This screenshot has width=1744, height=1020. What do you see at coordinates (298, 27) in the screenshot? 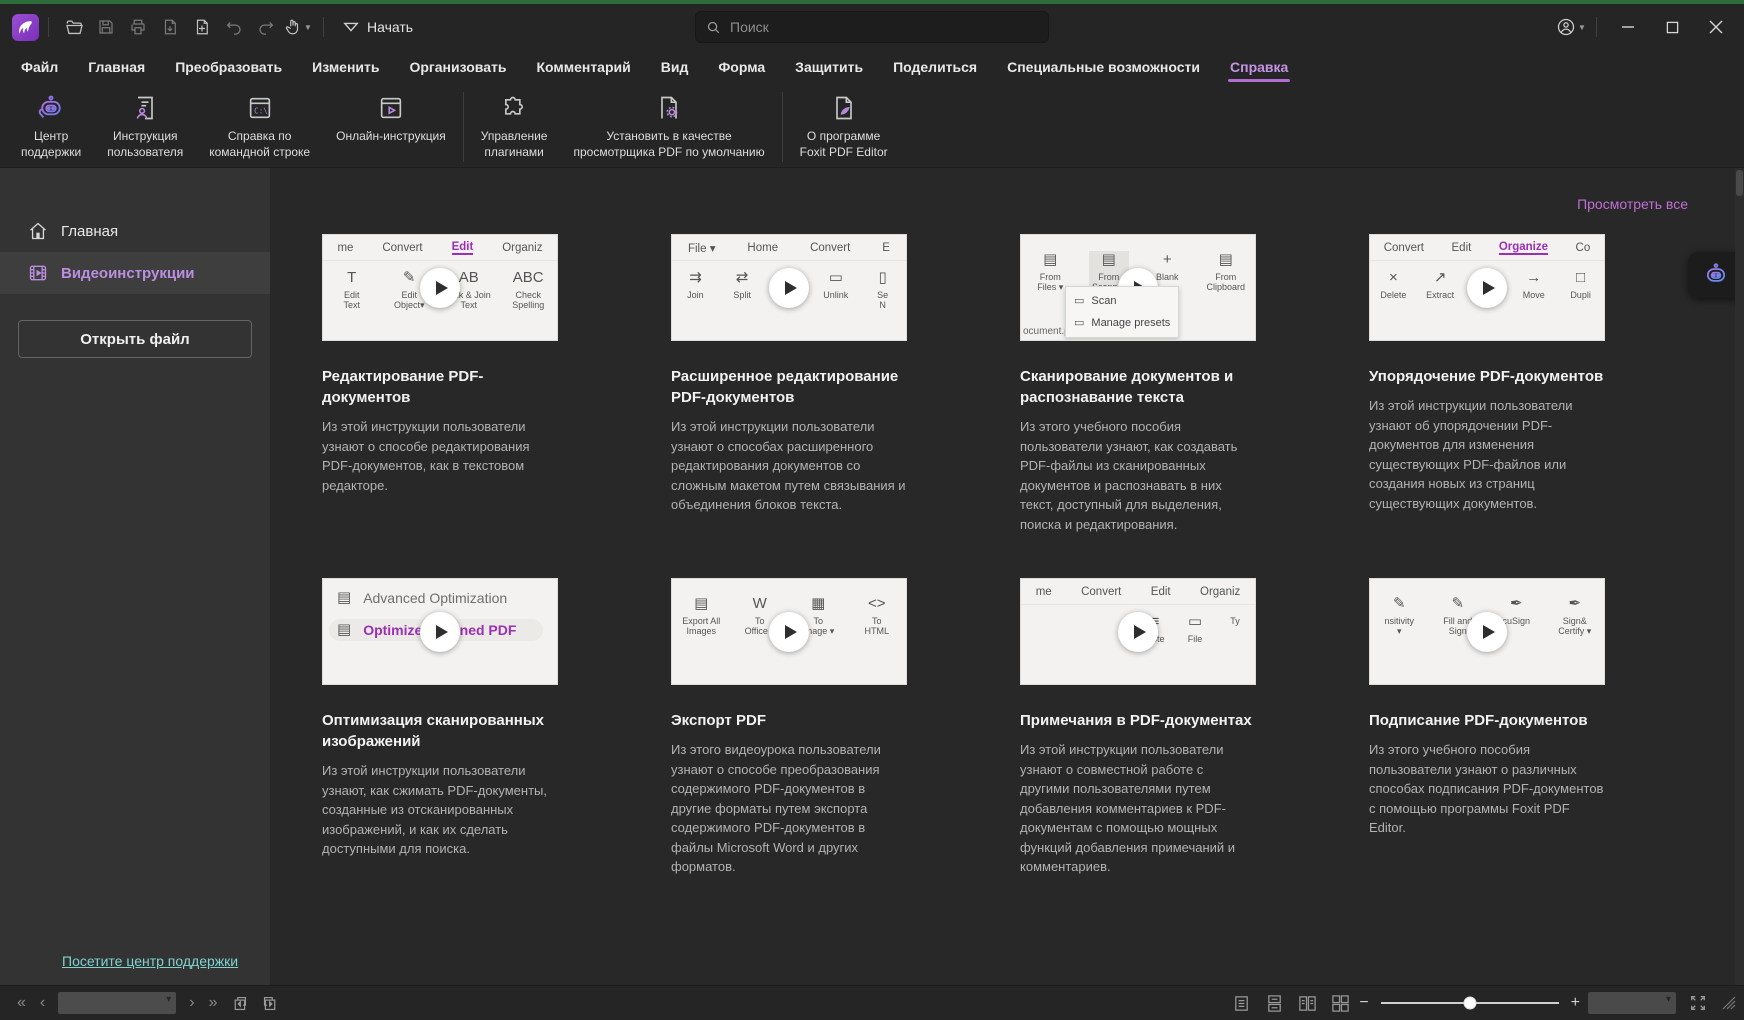
I see `hand-tool-icon: ▼` at bounding box center [298, 27].